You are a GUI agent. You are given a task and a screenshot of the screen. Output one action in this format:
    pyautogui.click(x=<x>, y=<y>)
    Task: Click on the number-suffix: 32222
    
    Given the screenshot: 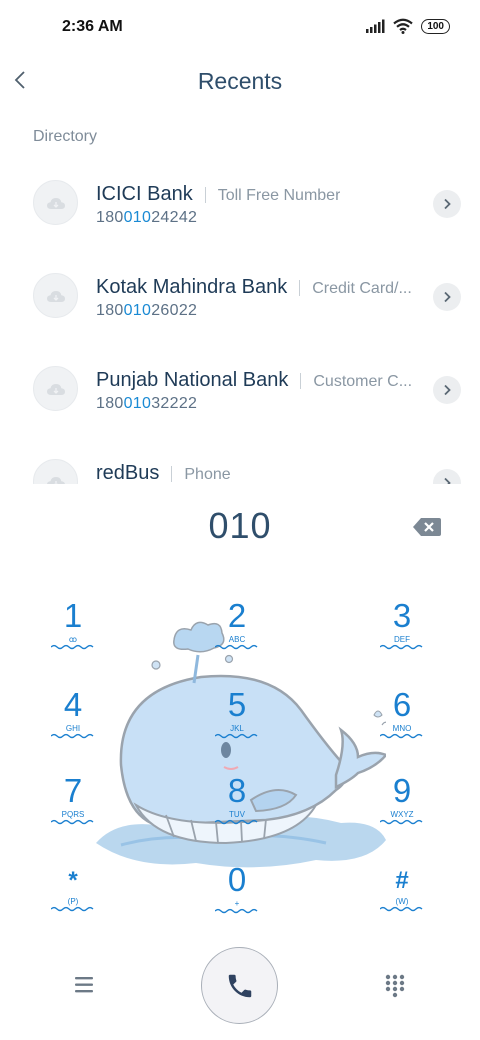 What is the action you would take?
    pyautogui.click(x=174, y=403)
    